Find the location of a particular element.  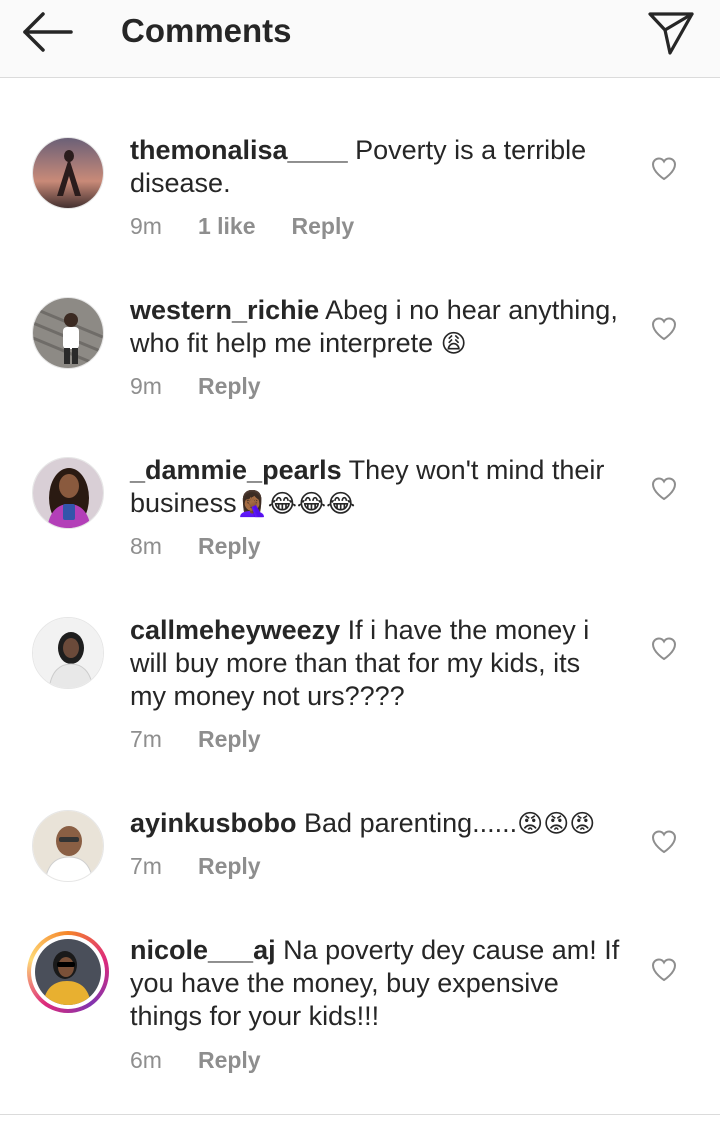

comment-username: ayinkusbobo is located at coordinates (213, 823).